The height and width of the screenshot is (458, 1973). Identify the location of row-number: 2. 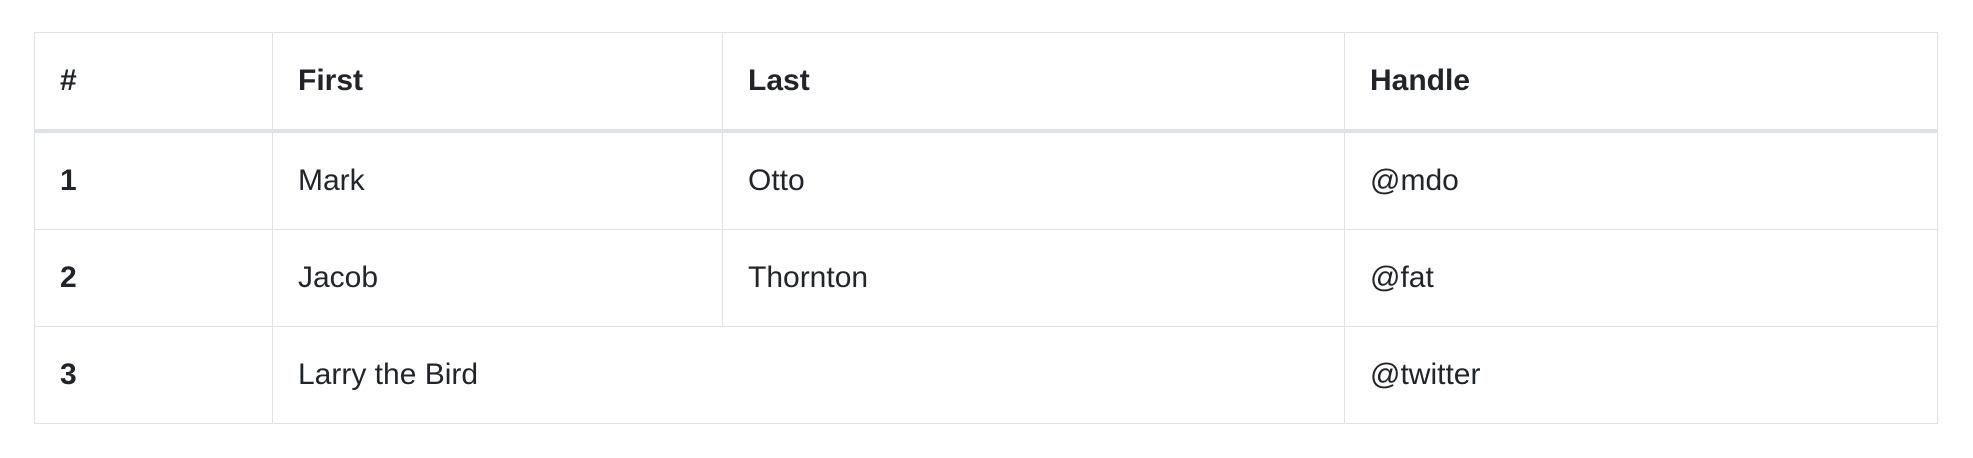
(153, 278).